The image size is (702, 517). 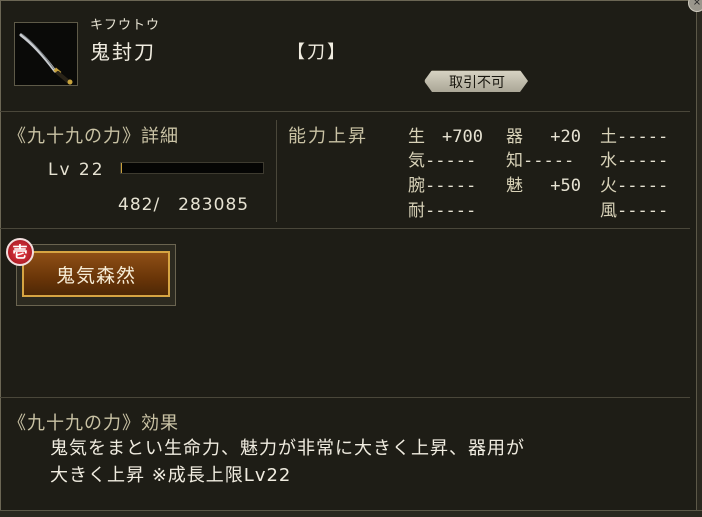 I want to click on stat-3: 気-----, so click(x=445, y=158).